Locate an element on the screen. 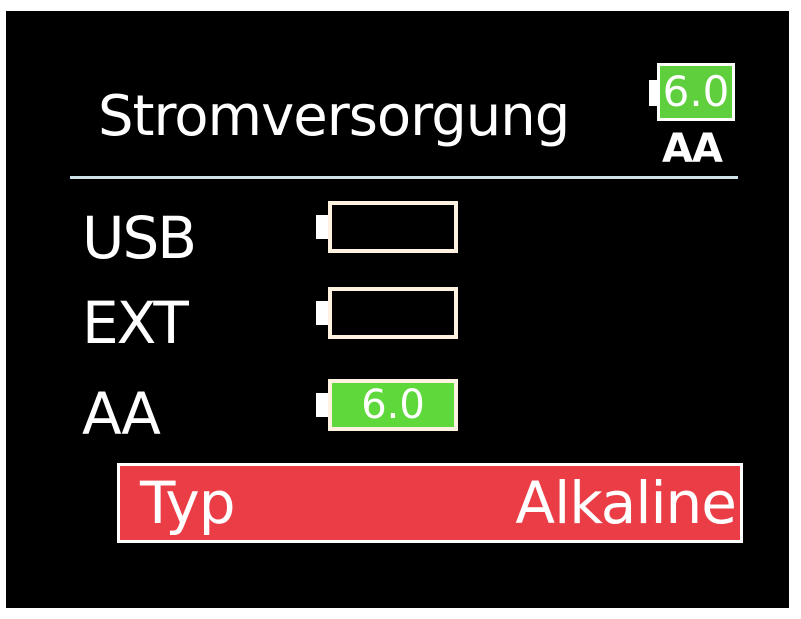  header-divider is located at coordinates (404, 177).